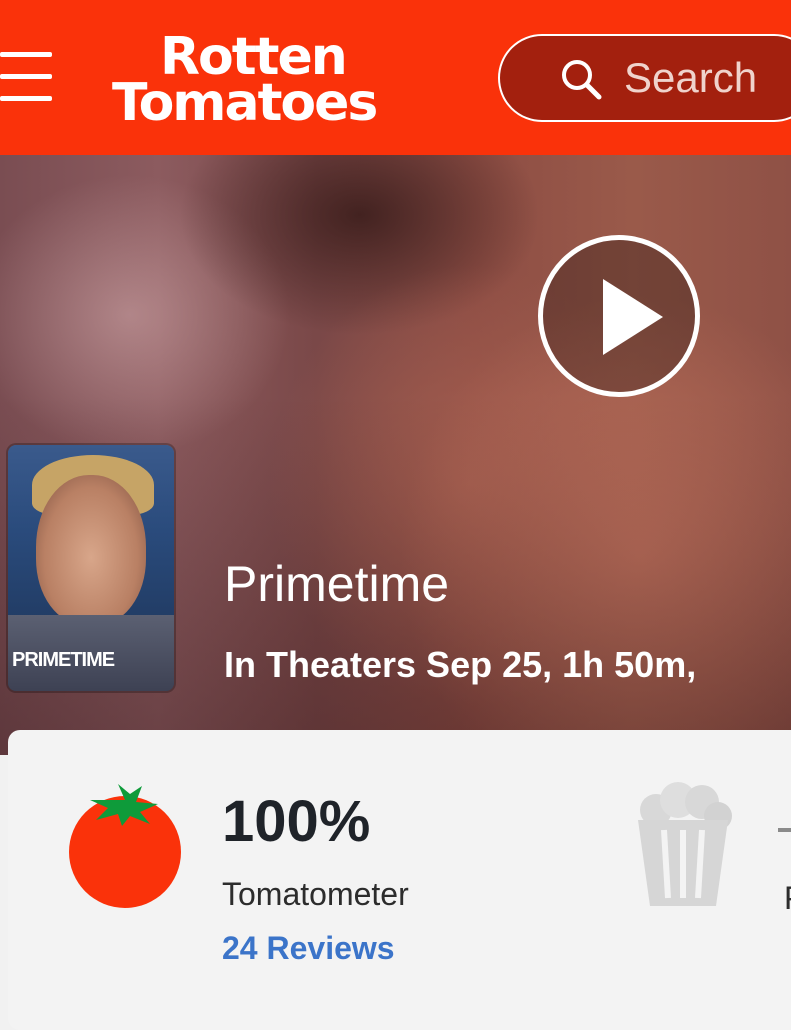 The width and height of the screenshot is (791, 1030). I want to click on movie-poster: PRIMETIME, so click(91, 568).